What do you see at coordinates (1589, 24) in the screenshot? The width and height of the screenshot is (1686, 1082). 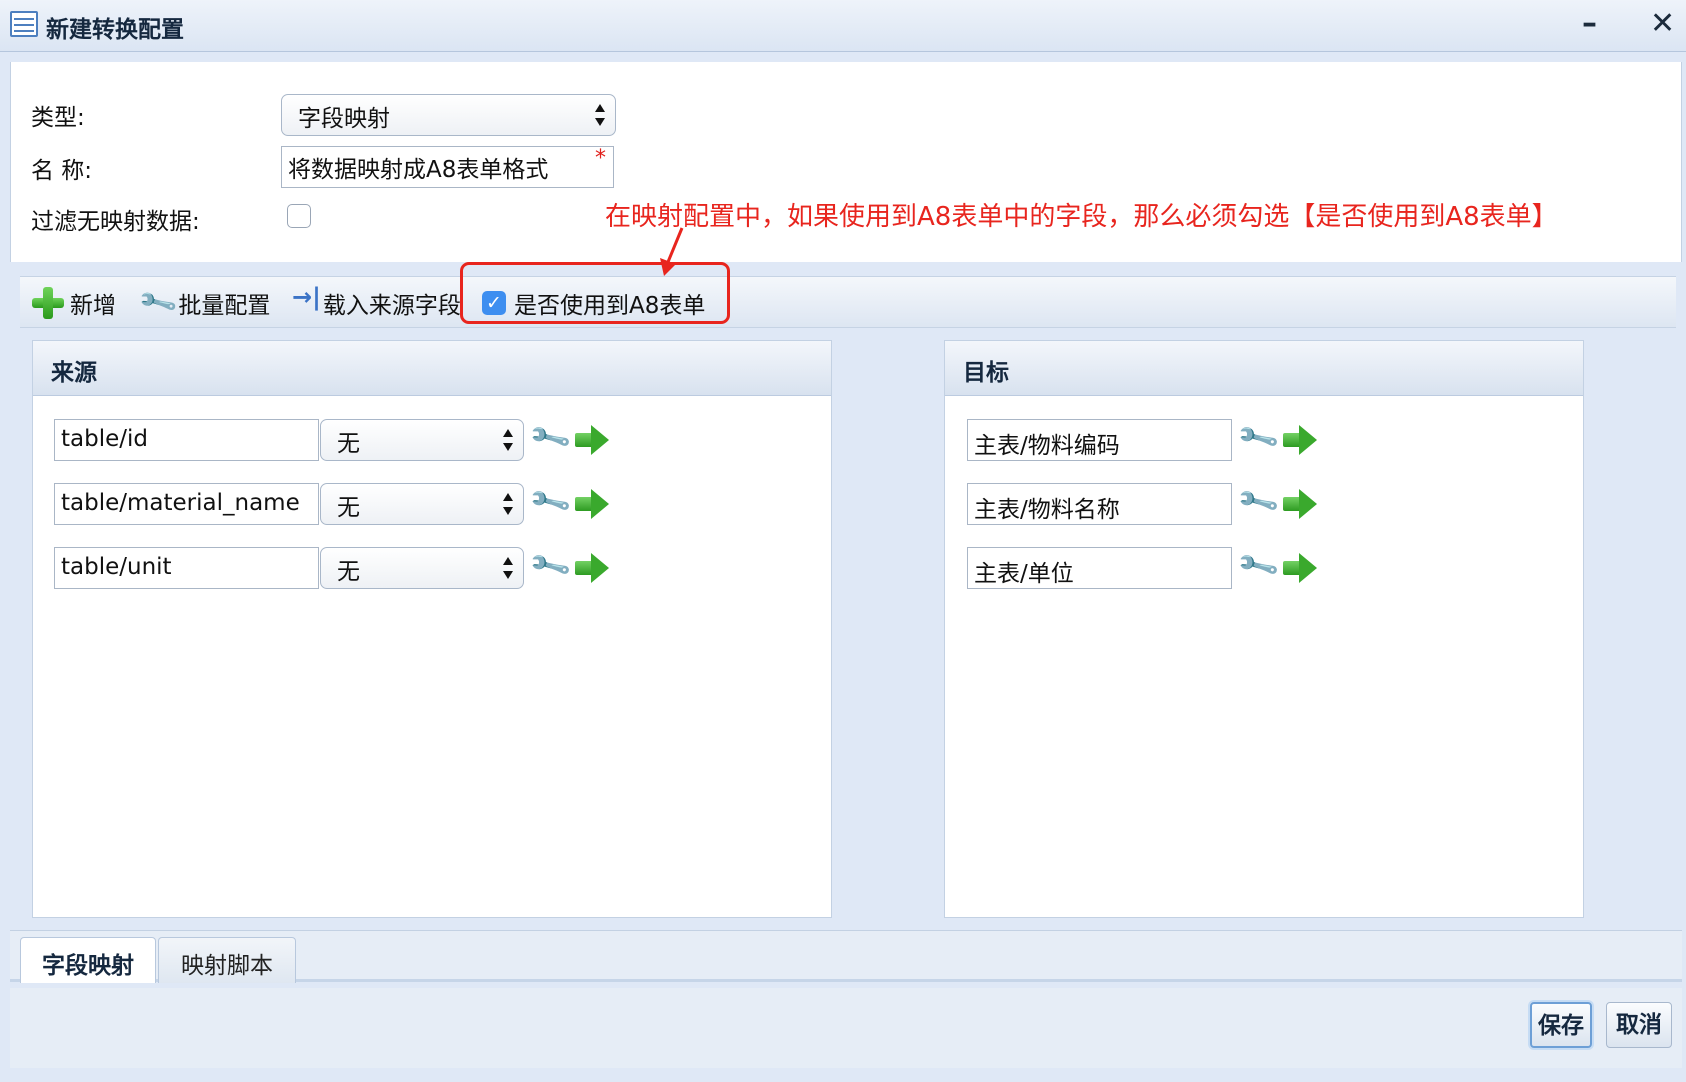 I see `minimize-button: –` at bounding box center [1589, 24].